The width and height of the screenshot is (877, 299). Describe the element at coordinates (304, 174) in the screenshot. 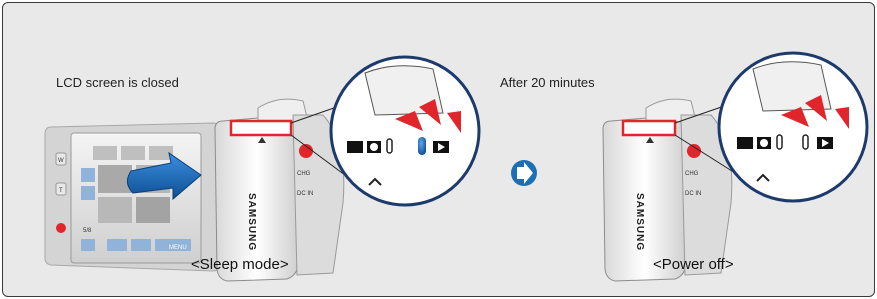

I see `chg-label-left: CHG` at that location.